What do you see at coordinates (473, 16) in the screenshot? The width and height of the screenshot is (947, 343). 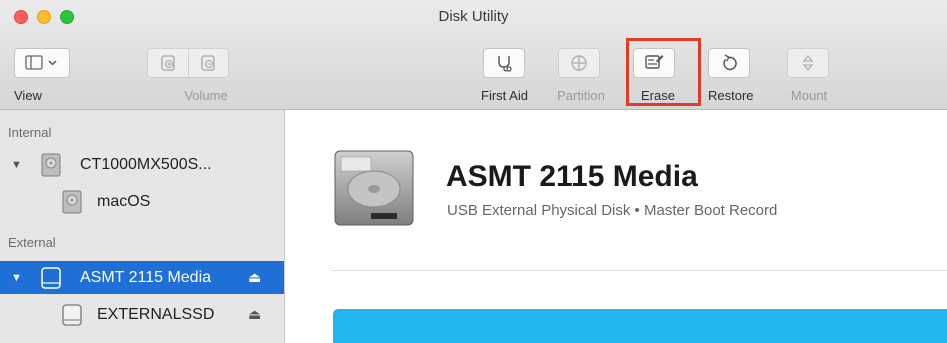 I see `window-title: Disk Utility` at bounding box center [473, 16].